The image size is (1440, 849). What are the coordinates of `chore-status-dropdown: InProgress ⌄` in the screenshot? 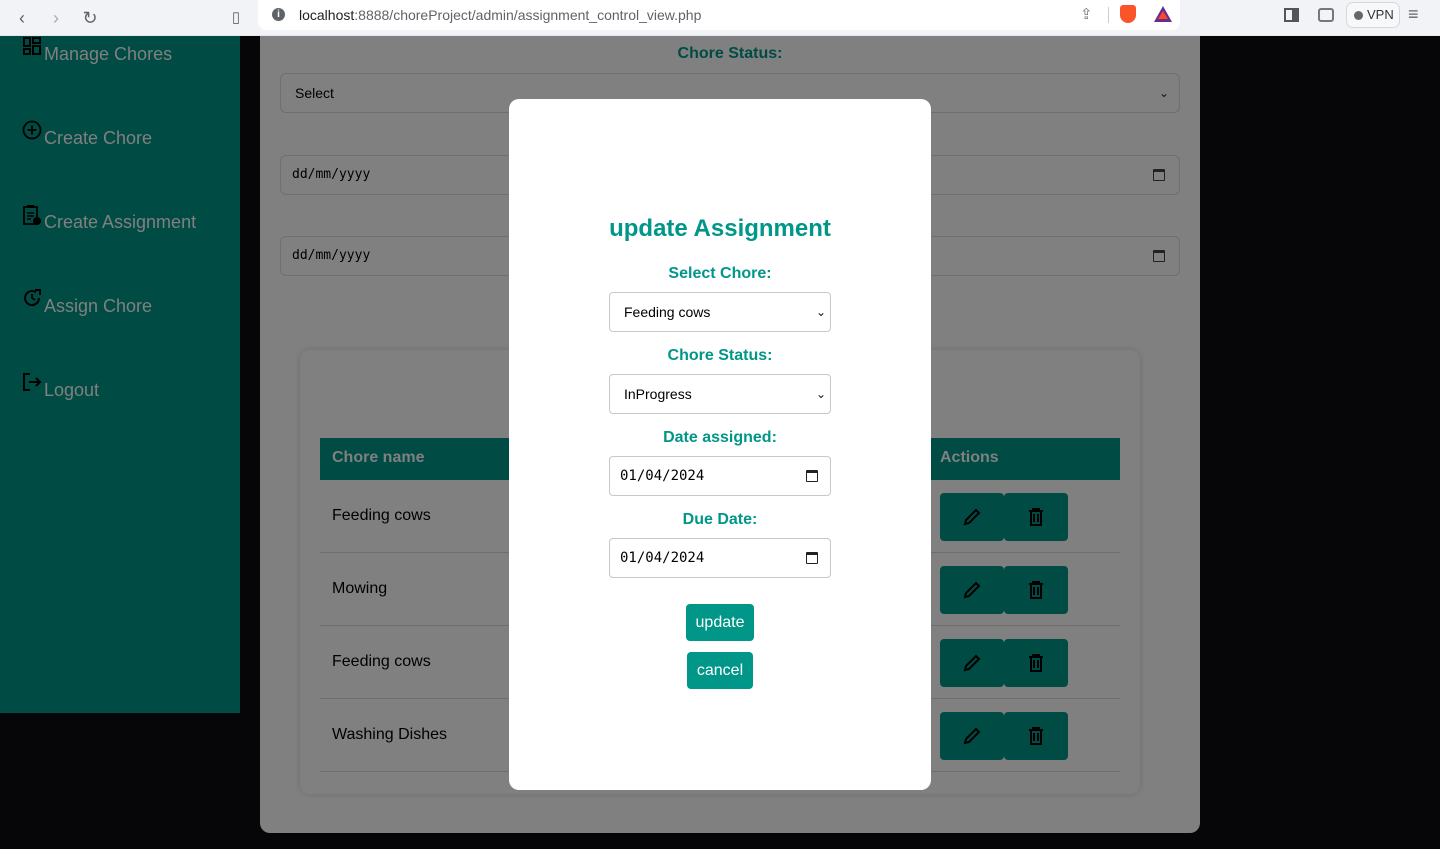 It's located at (720, 394).